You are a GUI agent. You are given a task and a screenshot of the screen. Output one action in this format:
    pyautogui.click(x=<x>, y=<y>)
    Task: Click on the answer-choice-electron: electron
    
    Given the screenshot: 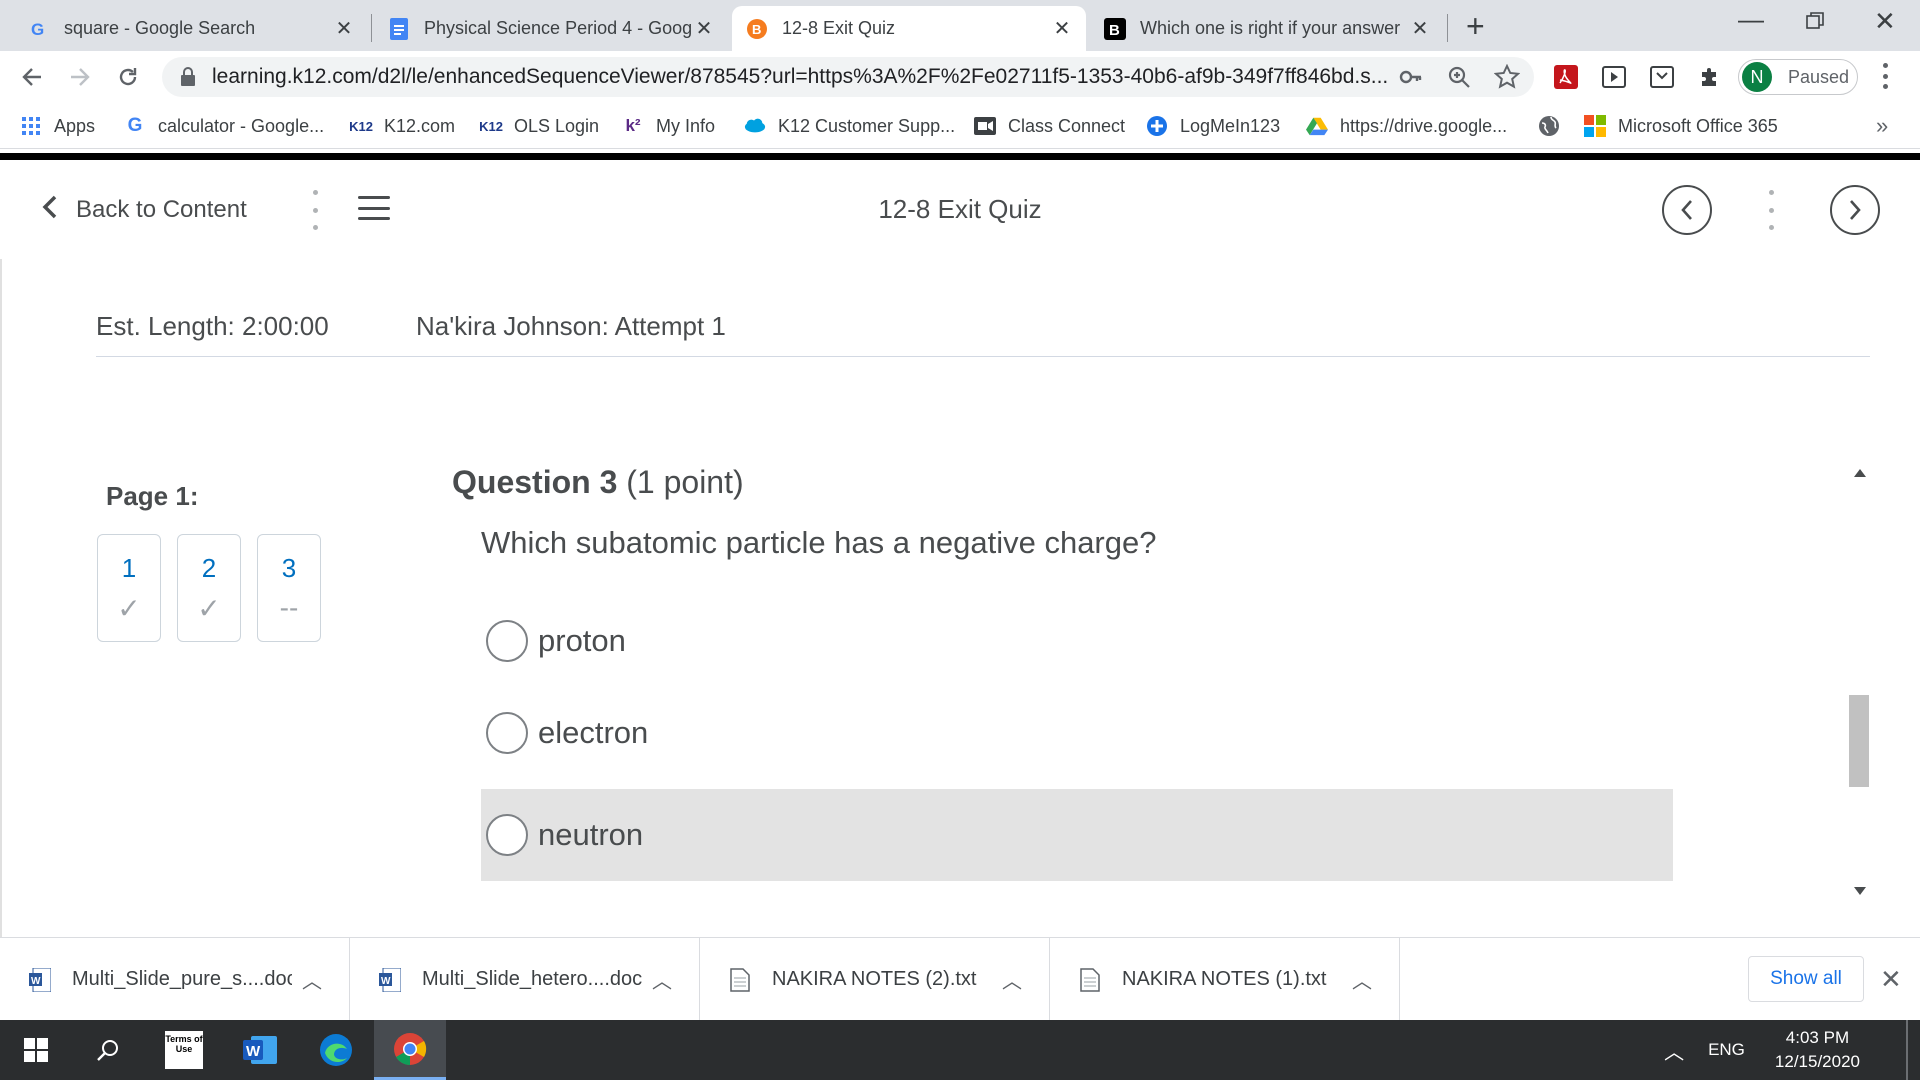 What is the action you would take?
    pyautogui.click(x=1077, y=733)
    